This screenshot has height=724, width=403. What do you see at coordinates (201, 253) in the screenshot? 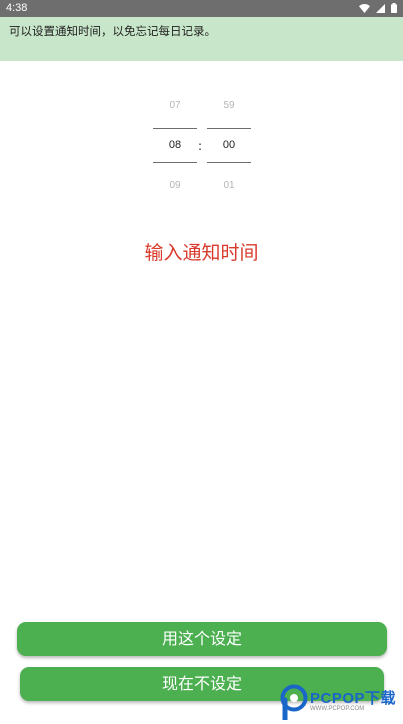
I see `prompt-title: 输入通知时间` at bounding box center [201, 253].